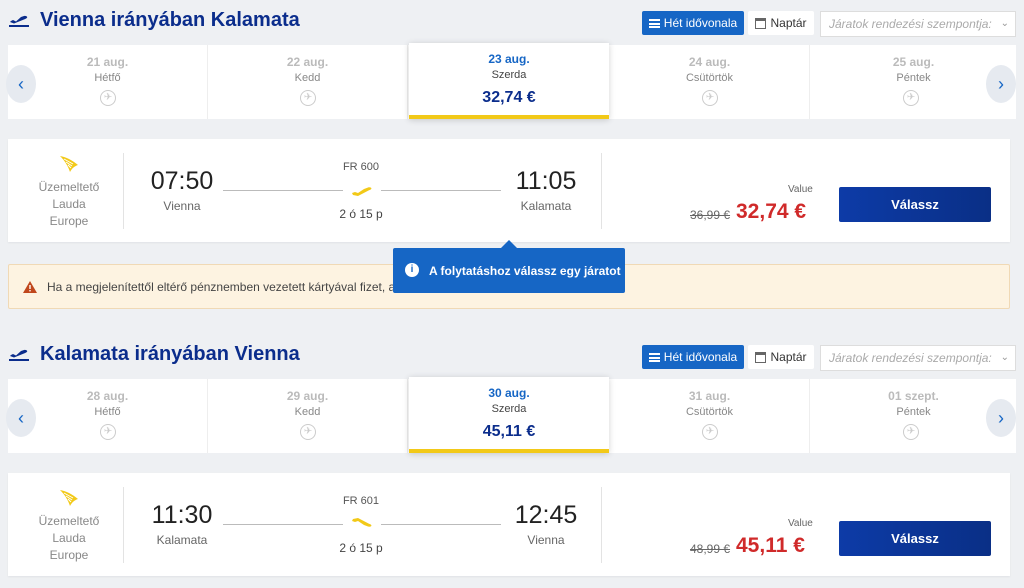 The width and height of the screenshot is (1024, 588). I want to click on date-tab: 24 aug. Csütörtök ✈, so click(710, 82).